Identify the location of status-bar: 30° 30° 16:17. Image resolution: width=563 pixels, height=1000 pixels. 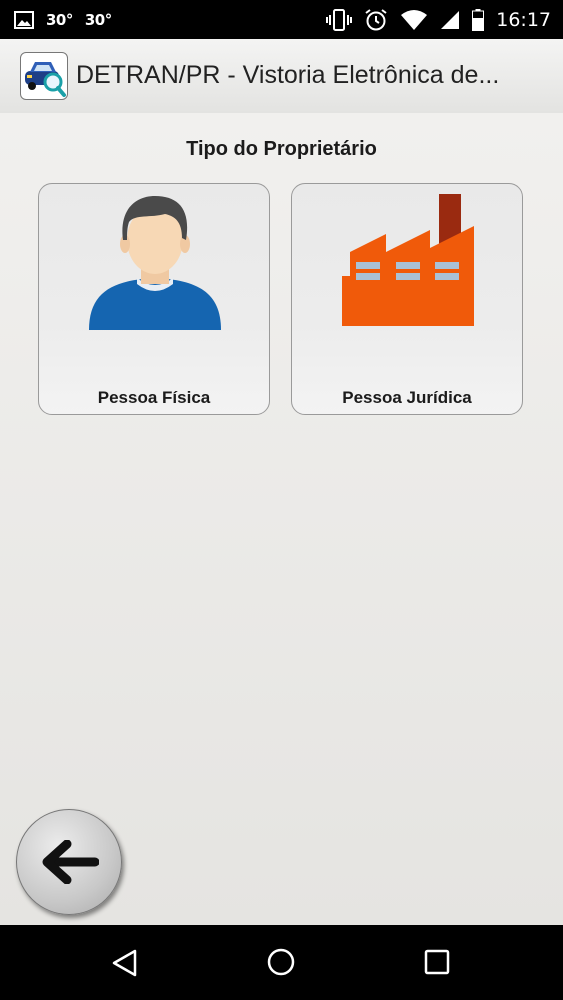
(281, 19).